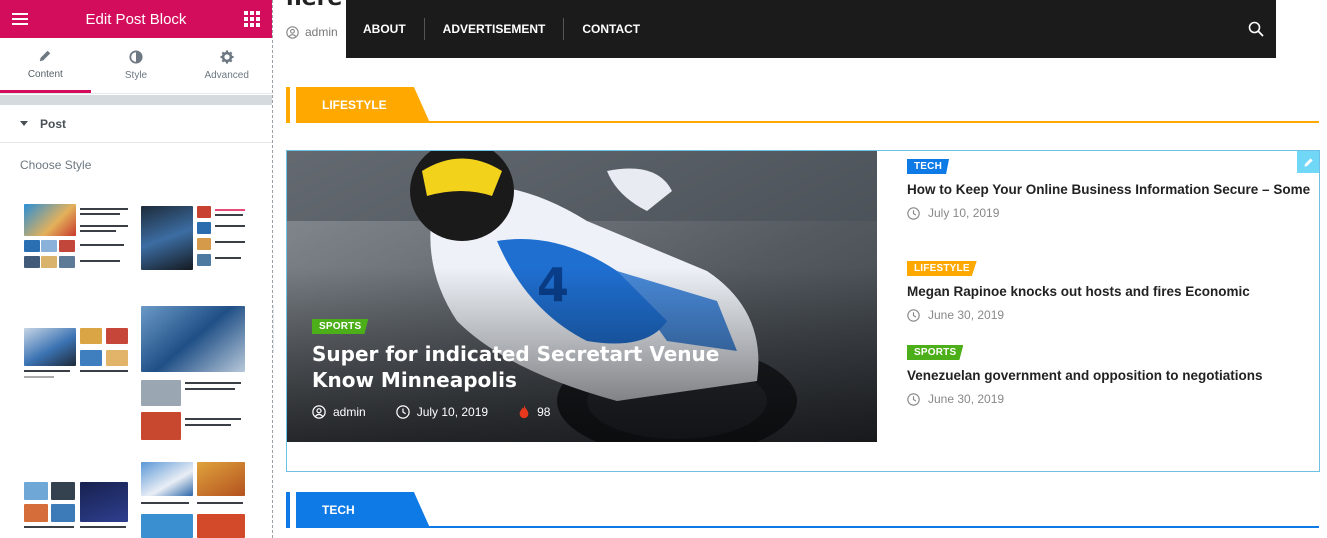 The width and height of the screenshot is (1327, 538). Describe the element at coordinates (226, 75) in the screenshot. I see `tab-advanced-label: Advanced` at that location.